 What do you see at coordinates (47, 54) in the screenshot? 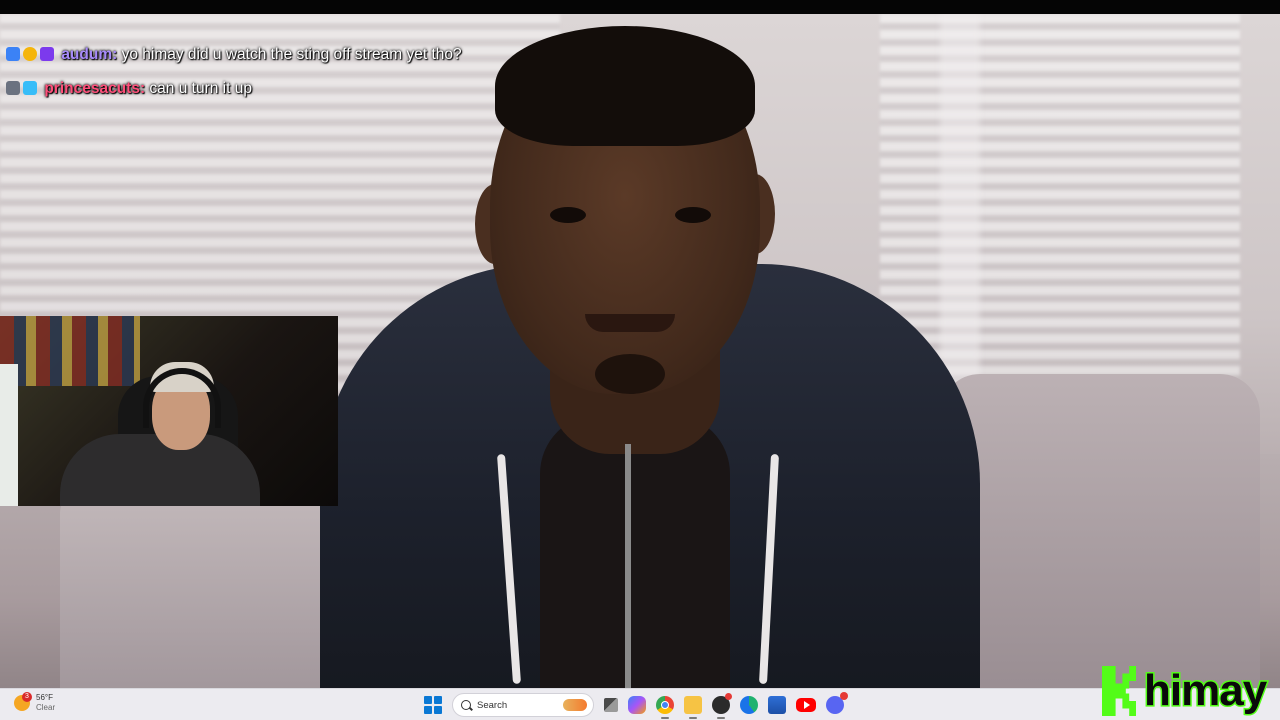
I see `gifter-badge-icon` at bounding box center [47, 54].